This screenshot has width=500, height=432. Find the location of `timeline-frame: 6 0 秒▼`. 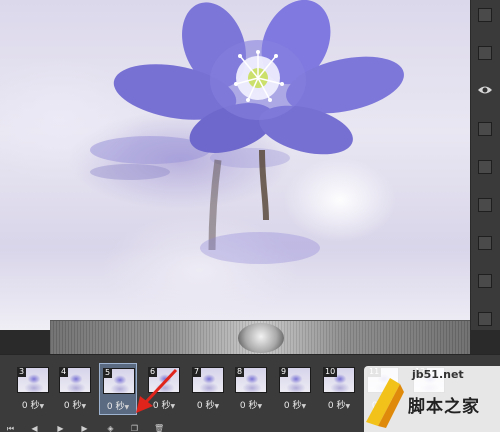

timeline-frame: 6 0 秒▼ is located at coordinates (164, 389).